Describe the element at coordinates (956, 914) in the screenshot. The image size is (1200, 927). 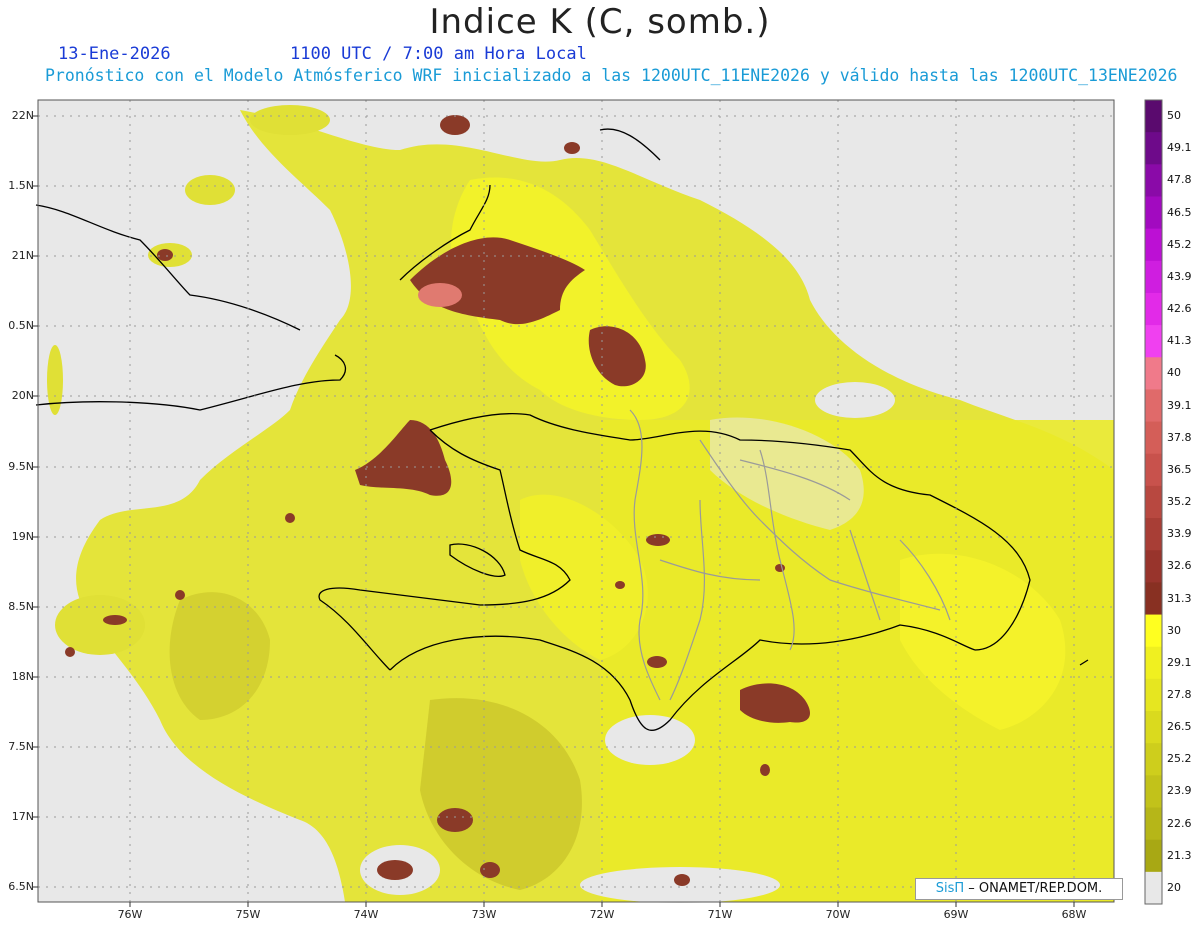
I see `lon-label: 69W` at that location.